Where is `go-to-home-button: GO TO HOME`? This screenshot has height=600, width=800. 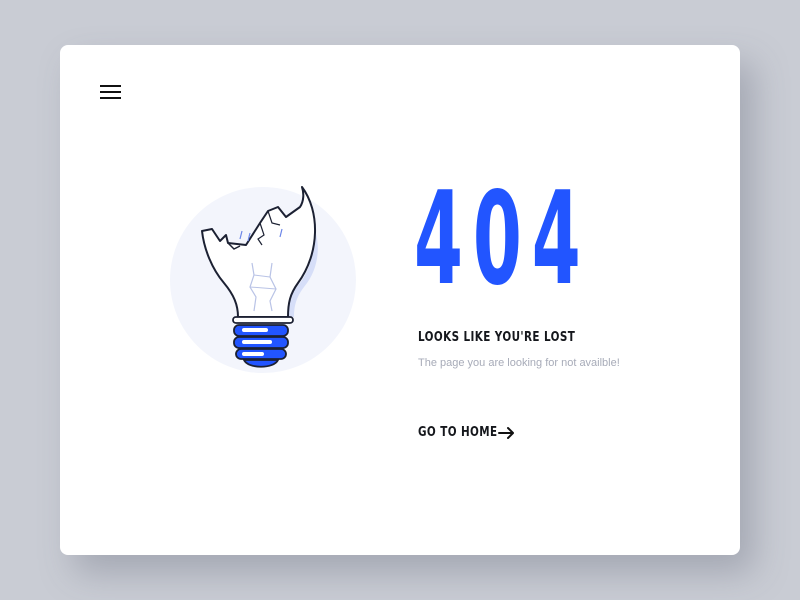
go-to-home-button: GO TO HOME is located at coordinates (467, 432).